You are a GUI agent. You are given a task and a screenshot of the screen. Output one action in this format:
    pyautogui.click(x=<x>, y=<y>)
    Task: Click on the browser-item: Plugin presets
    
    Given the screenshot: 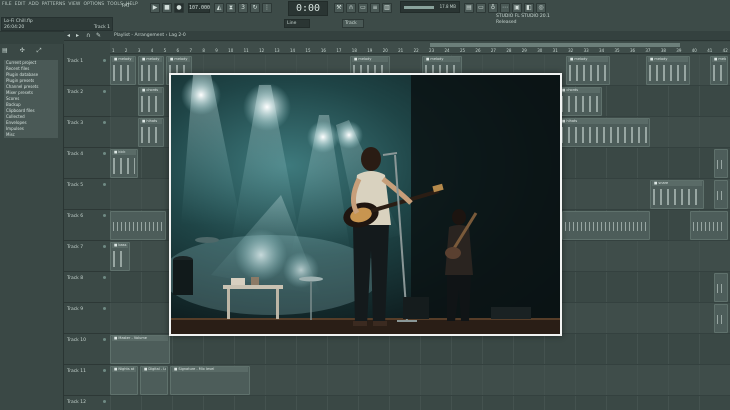 What is the action you would take?
    pyautogui.click(x=31, y=81)
    